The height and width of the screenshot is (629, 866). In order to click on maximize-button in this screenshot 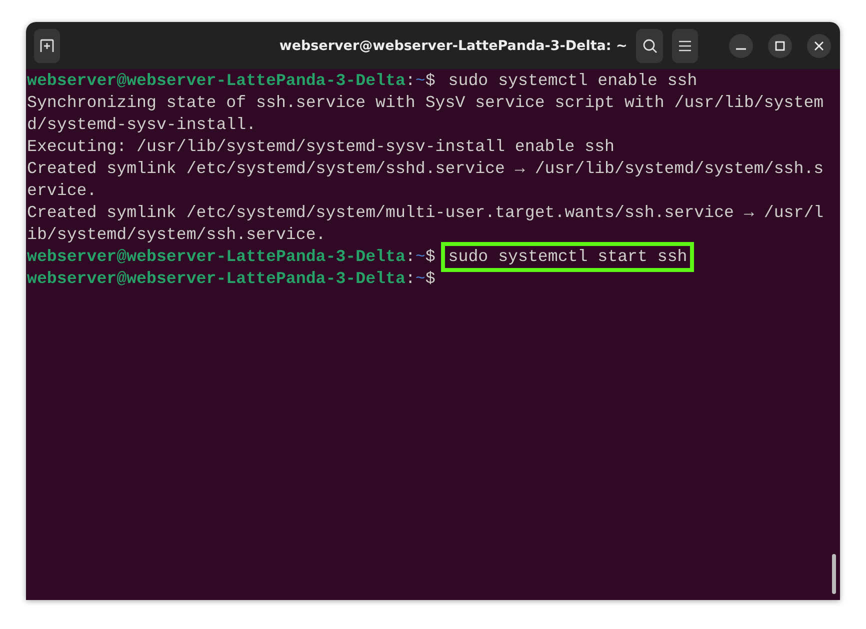, I will do `click(780, 46)`.